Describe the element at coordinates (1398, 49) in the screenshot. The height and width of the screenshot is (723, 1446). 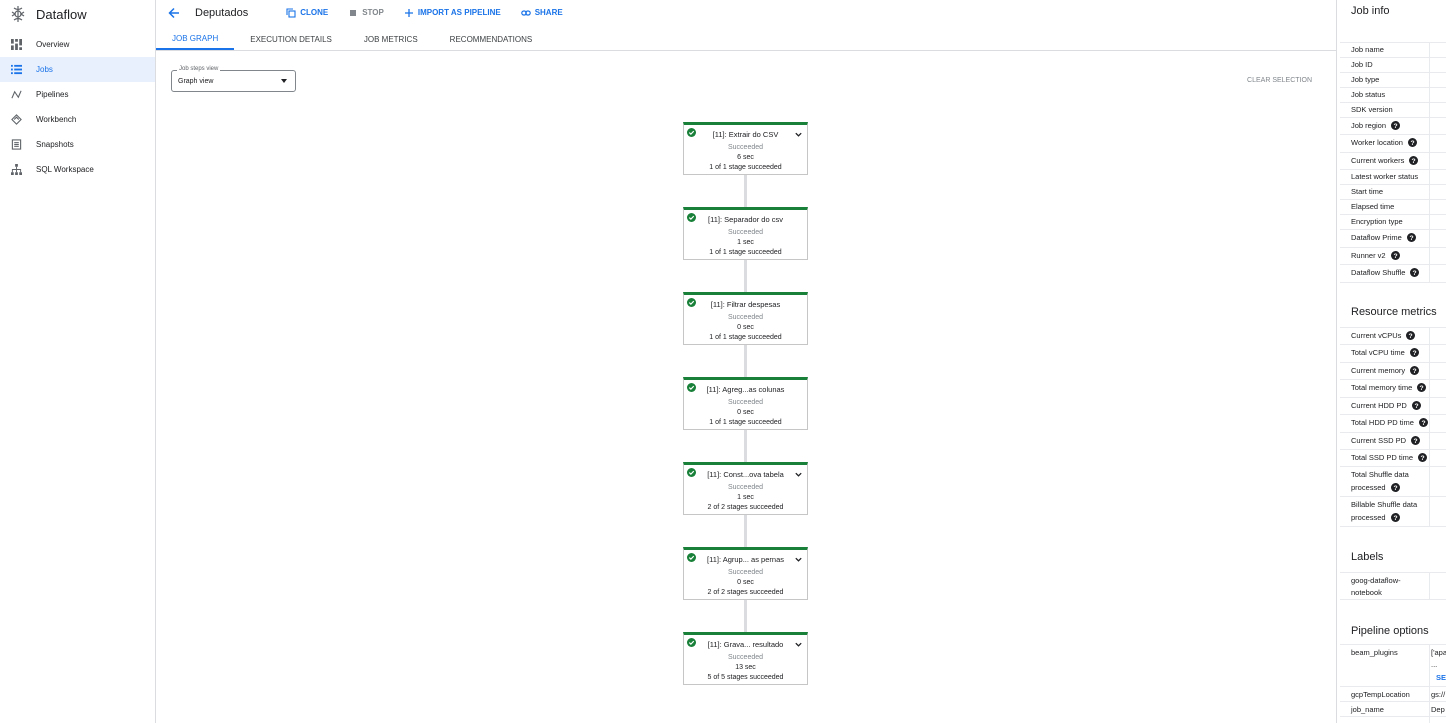
I see `job-info-row: Job name` at that location.